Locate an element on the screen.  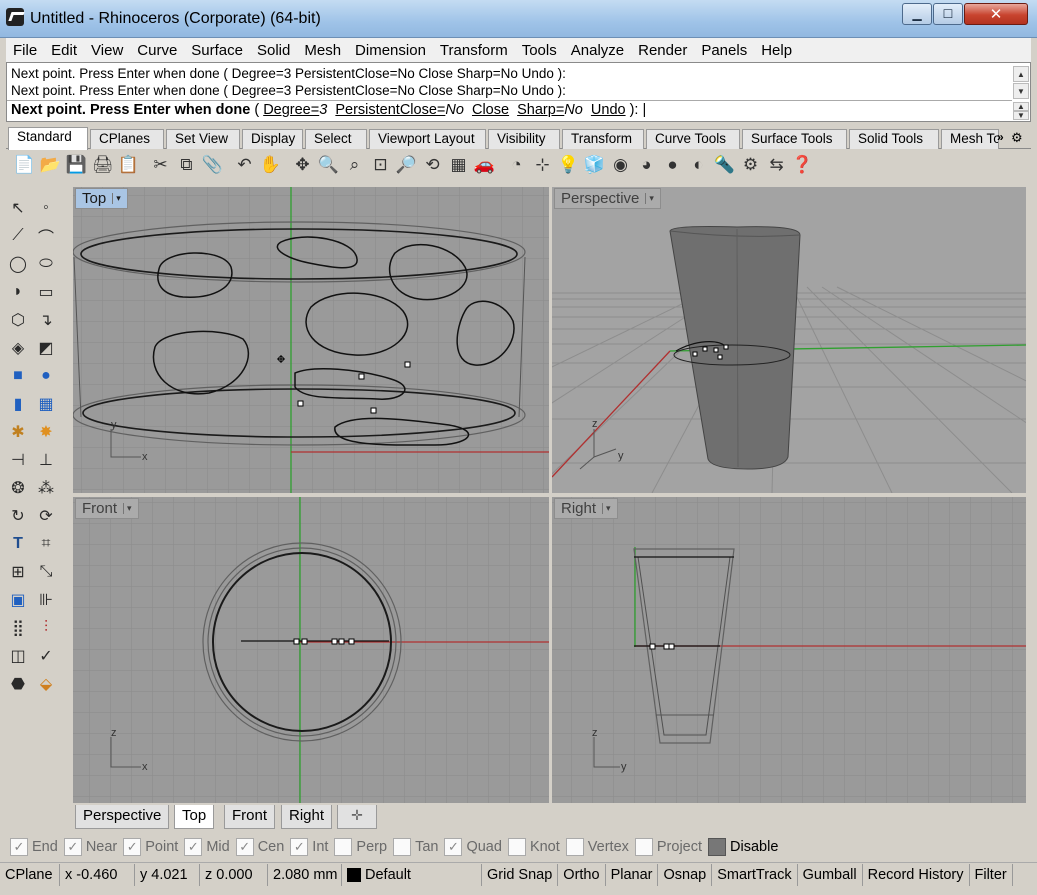
menu-mesh: Mesh is located at coordinates (322, 50).